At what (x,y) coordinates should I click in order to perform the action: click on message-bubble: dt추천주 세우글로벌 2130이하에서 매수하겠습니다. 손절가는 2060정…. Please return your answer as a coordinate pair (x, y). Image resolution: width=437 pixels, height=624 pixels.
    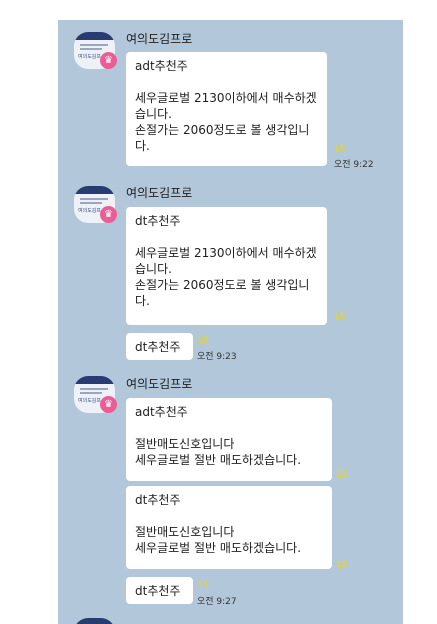
    Looking at the image, I should click on (226, 266).